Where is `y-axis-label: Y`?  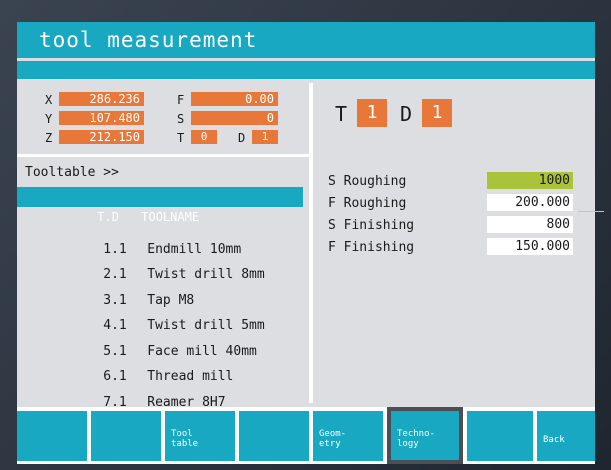
y-axis-label: Y is located at coordinates (49, 119).